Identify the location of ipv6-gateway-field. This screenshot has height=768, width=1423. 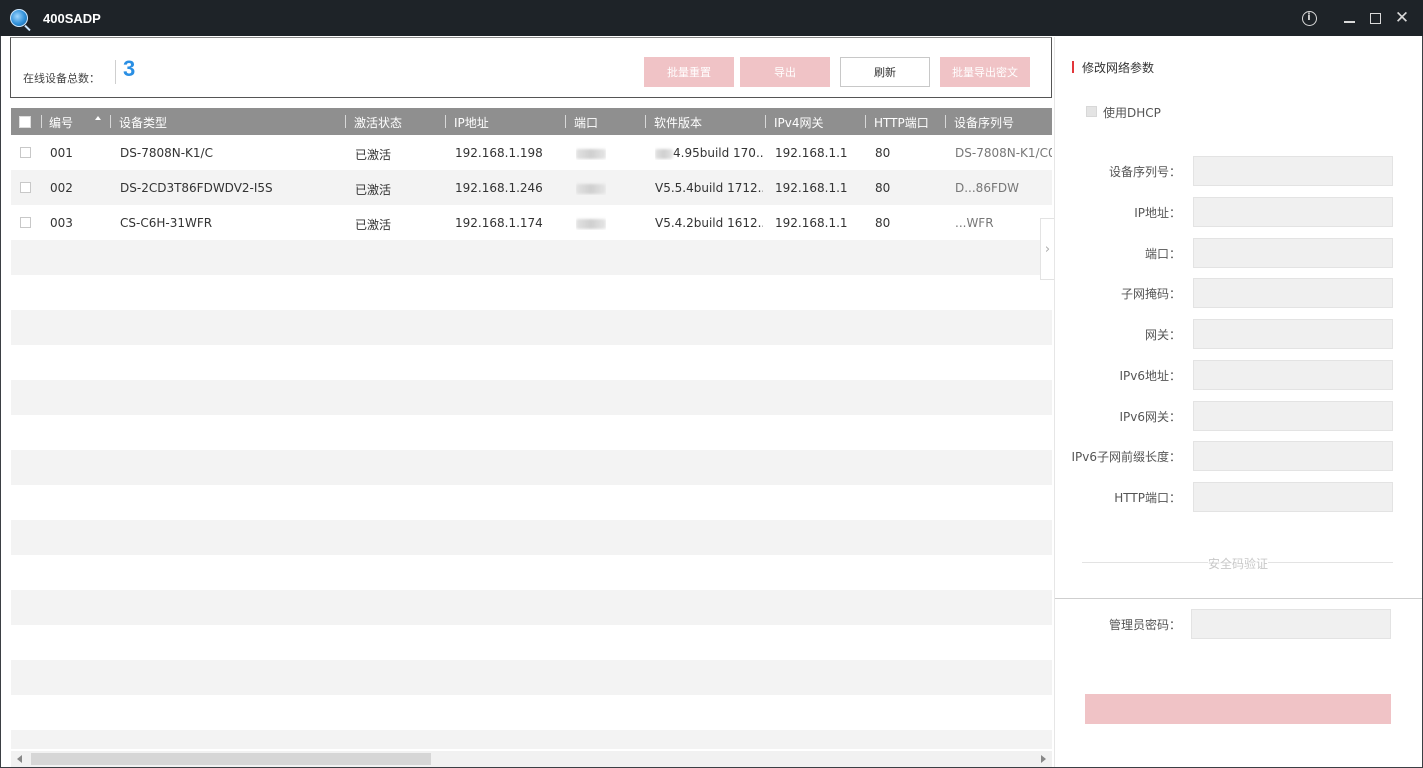
(1293, 416).